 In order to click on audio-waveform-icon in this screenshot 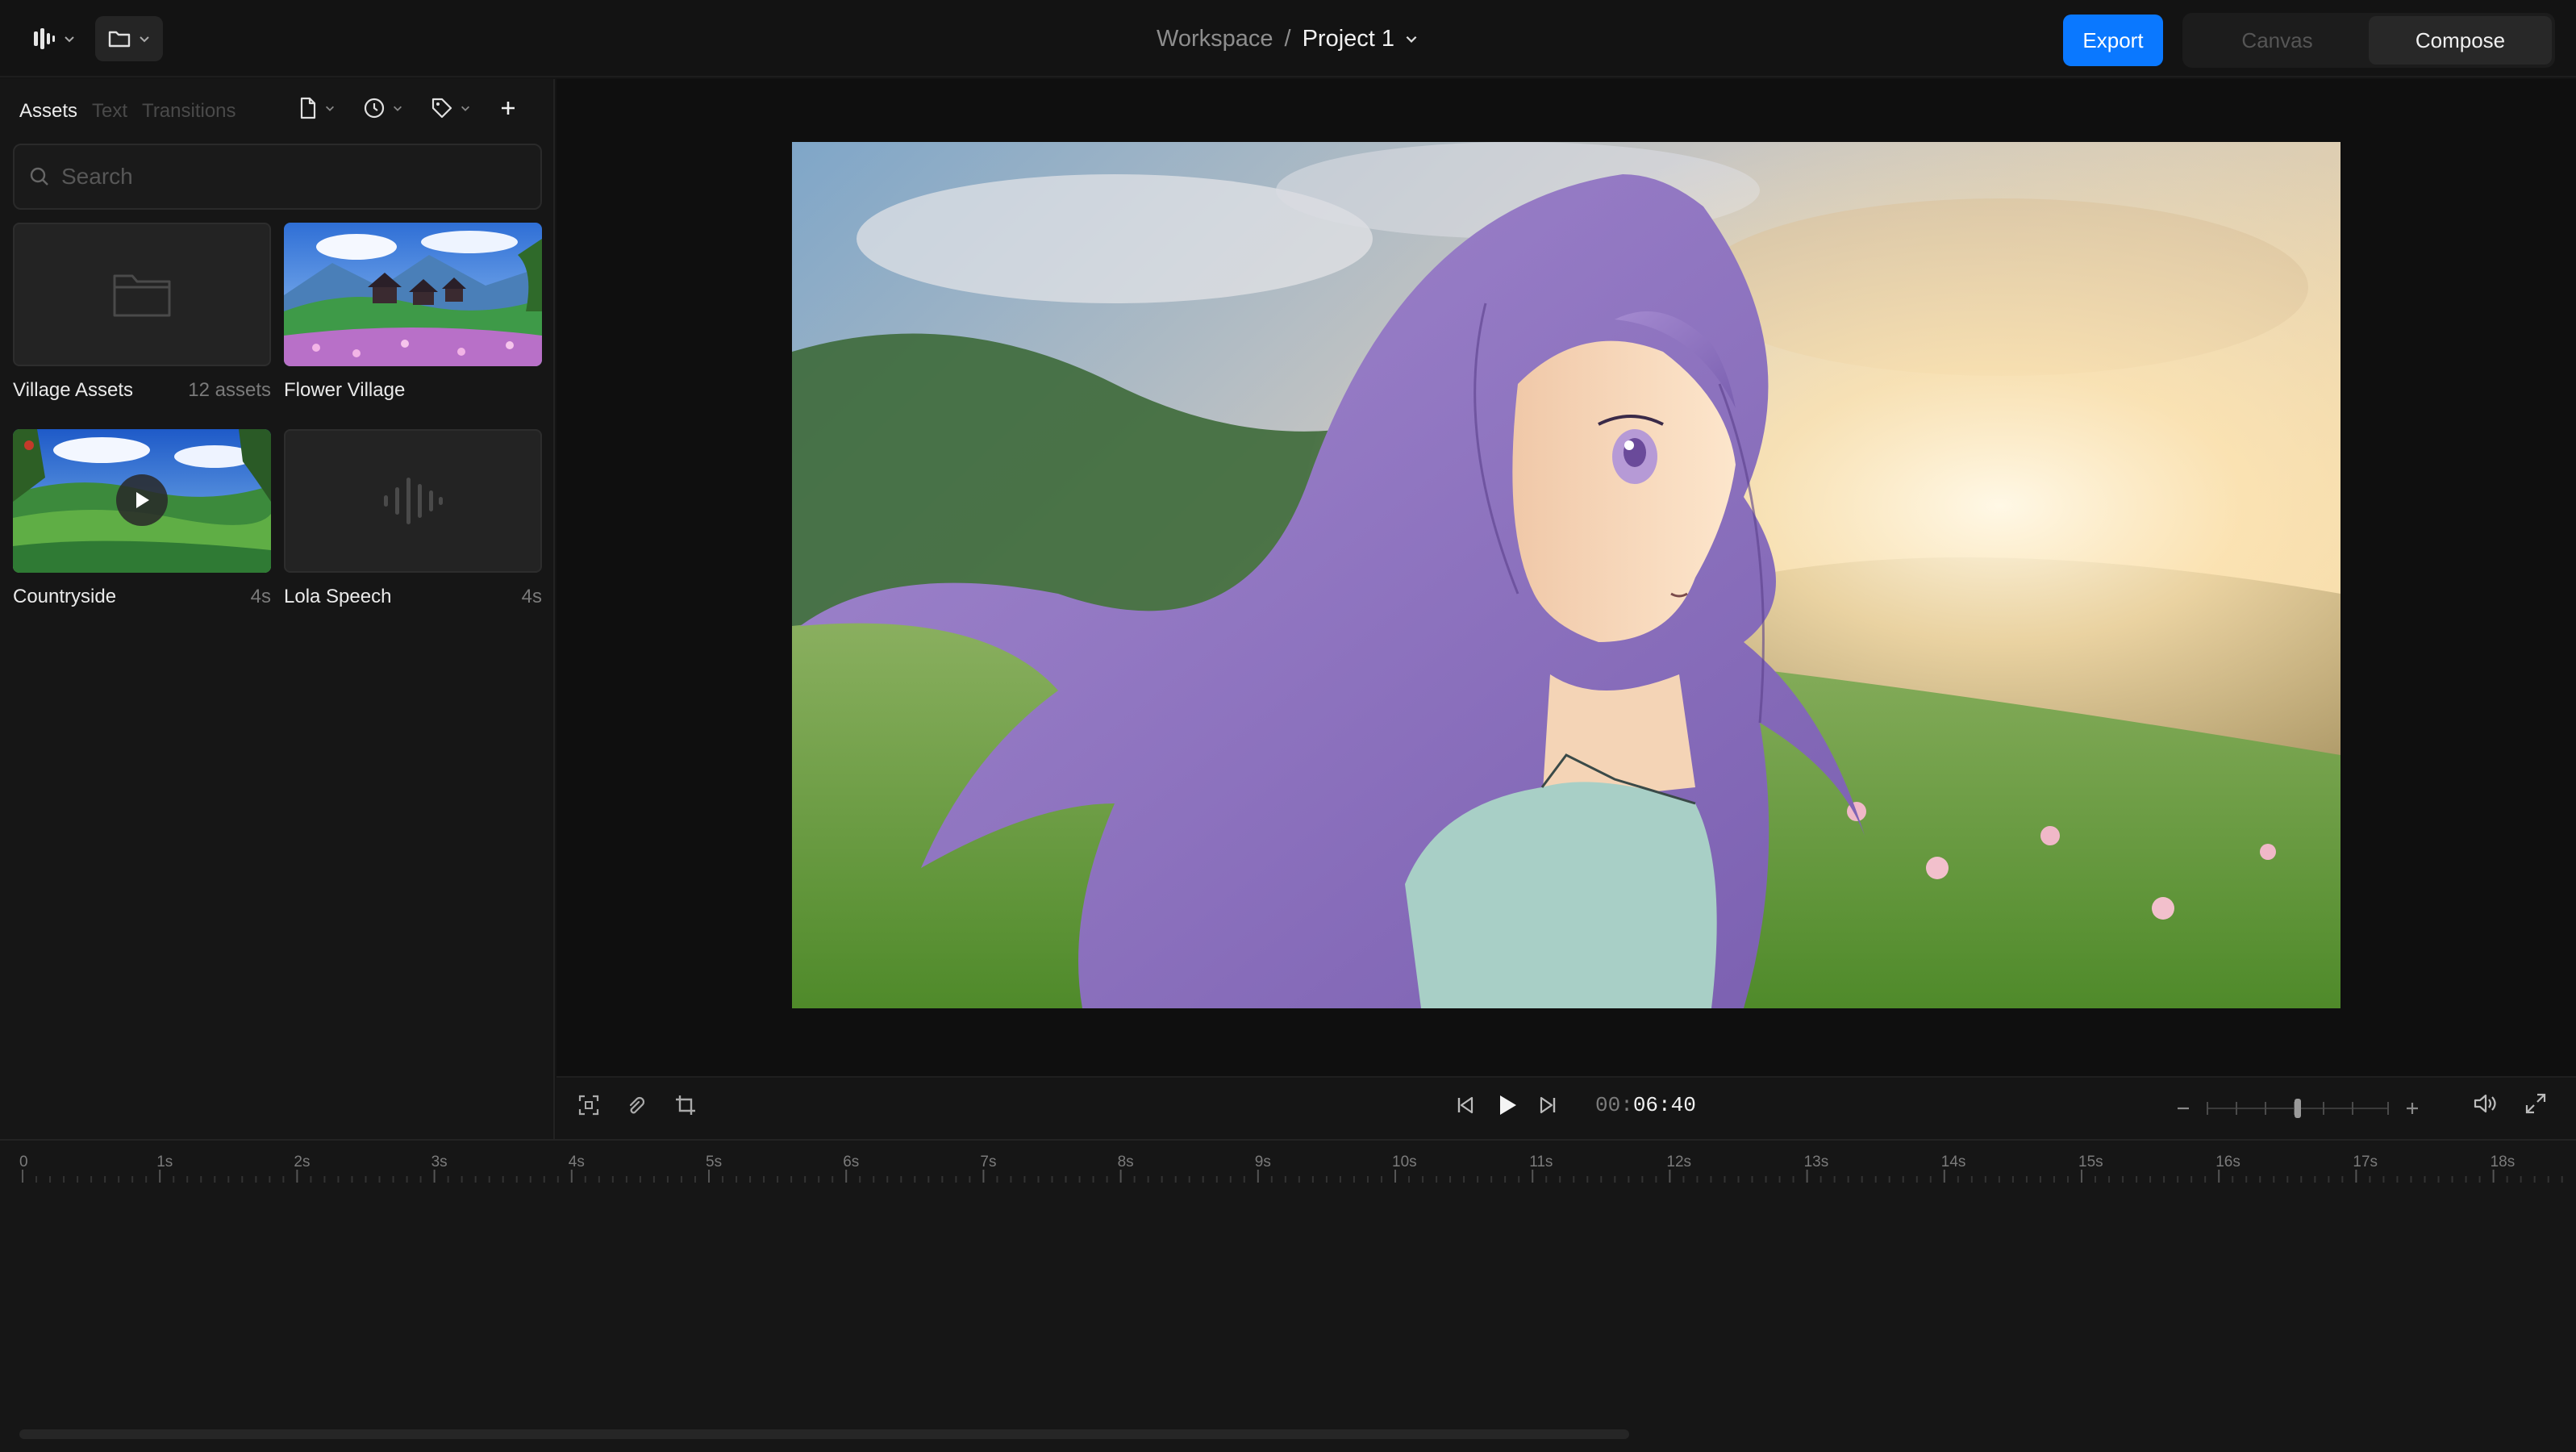, I will do `click(413, 501)`.